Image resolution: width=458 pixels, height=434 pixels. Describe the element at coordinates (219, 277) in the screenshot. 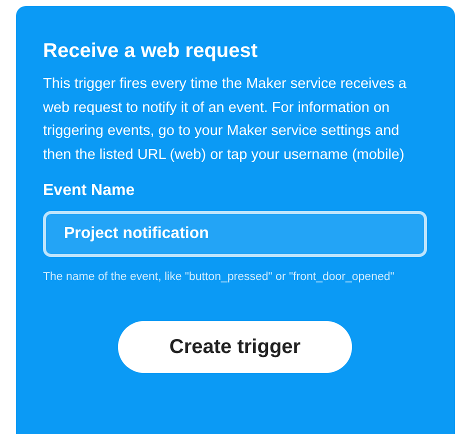

I see `help-text: The name of the event, like "button_pressed" or "front_door_opened"` at that location.